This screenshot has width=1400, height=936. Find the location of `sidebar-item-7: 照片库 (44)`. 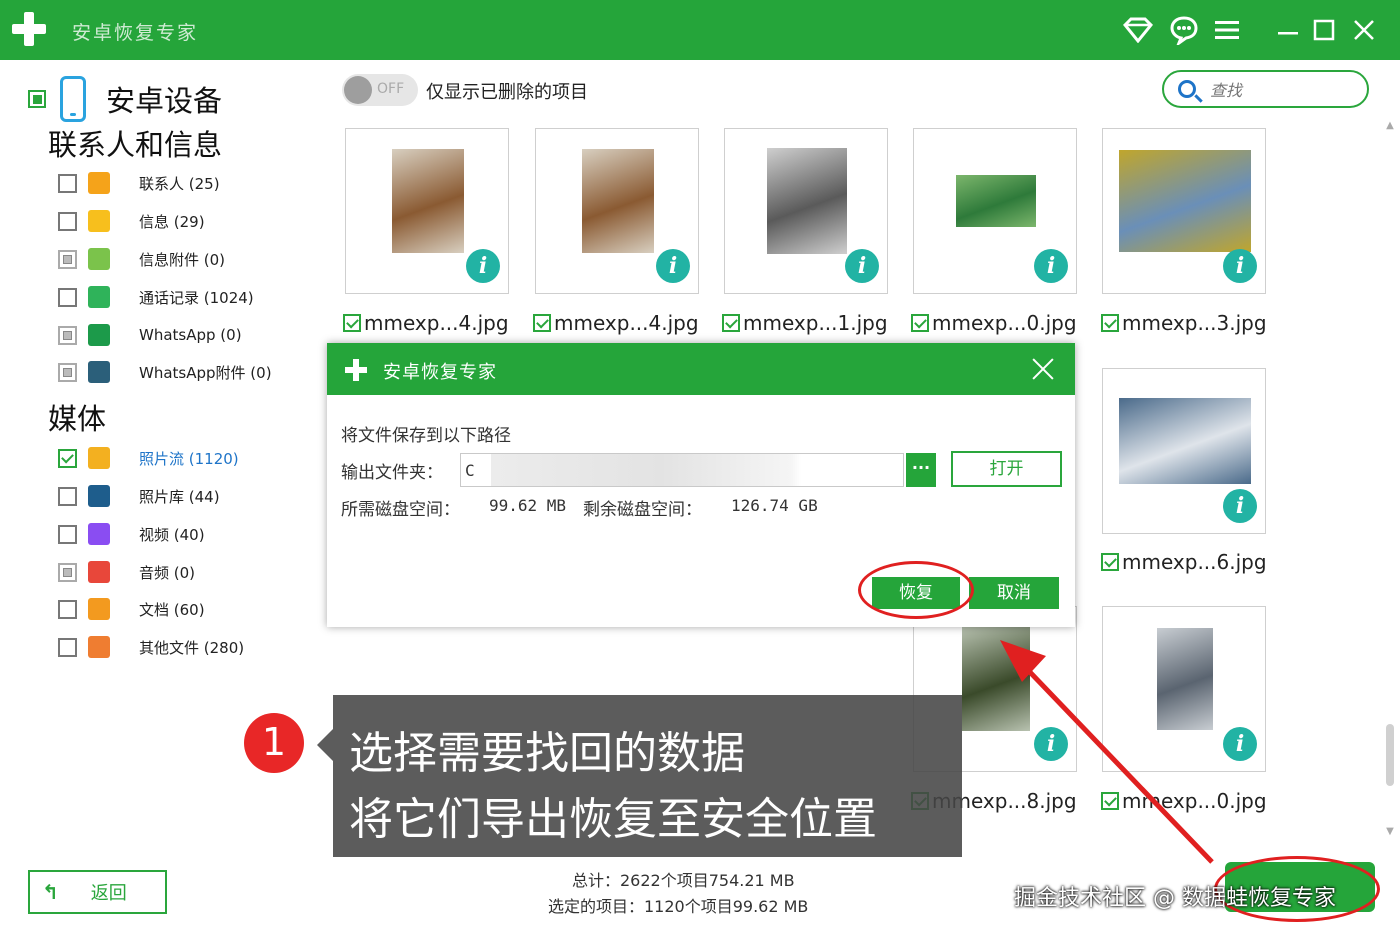

sidebar-item-7: 照片库 (44) is located at coordinates (188, 496).